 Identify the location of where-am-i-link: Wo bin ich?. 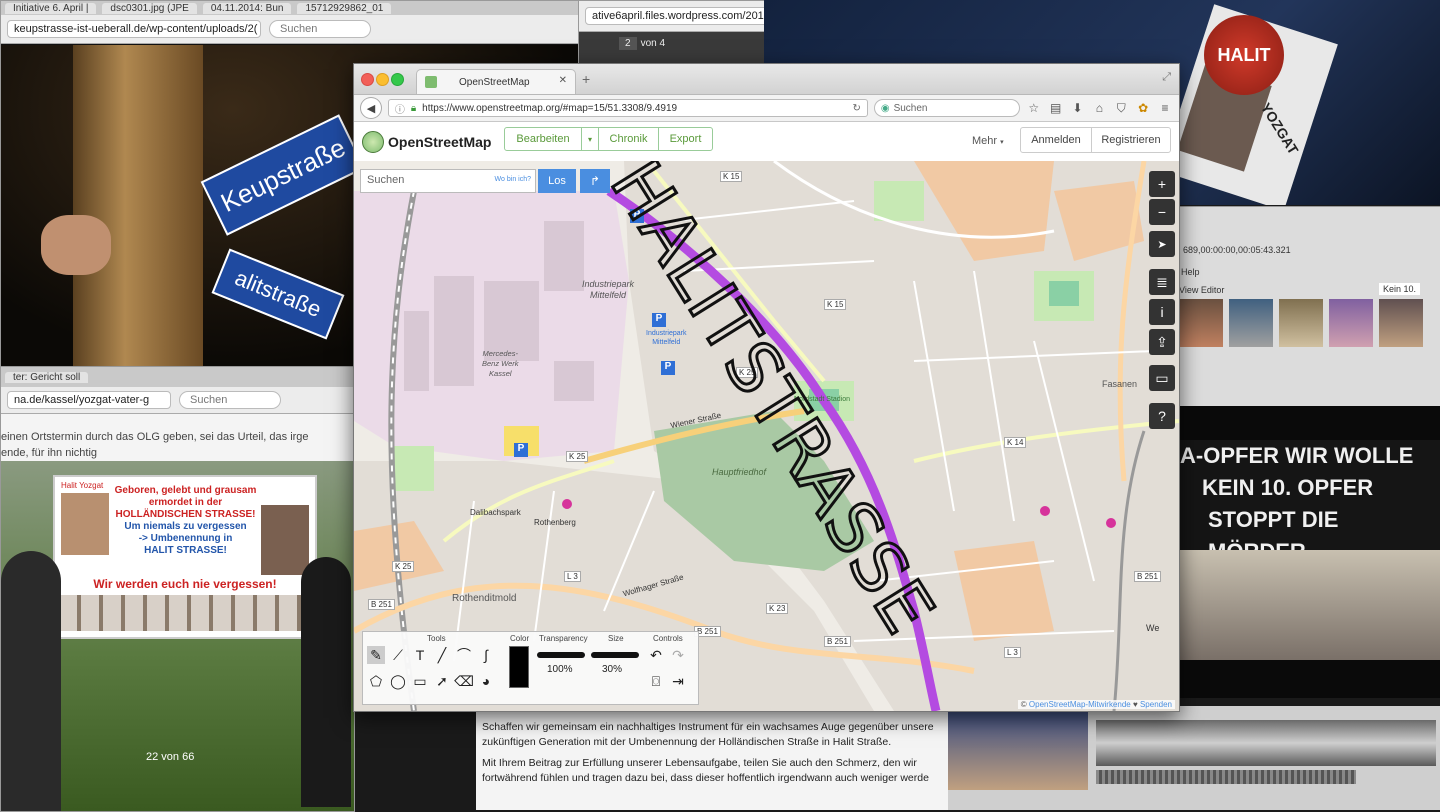
(513, 179).